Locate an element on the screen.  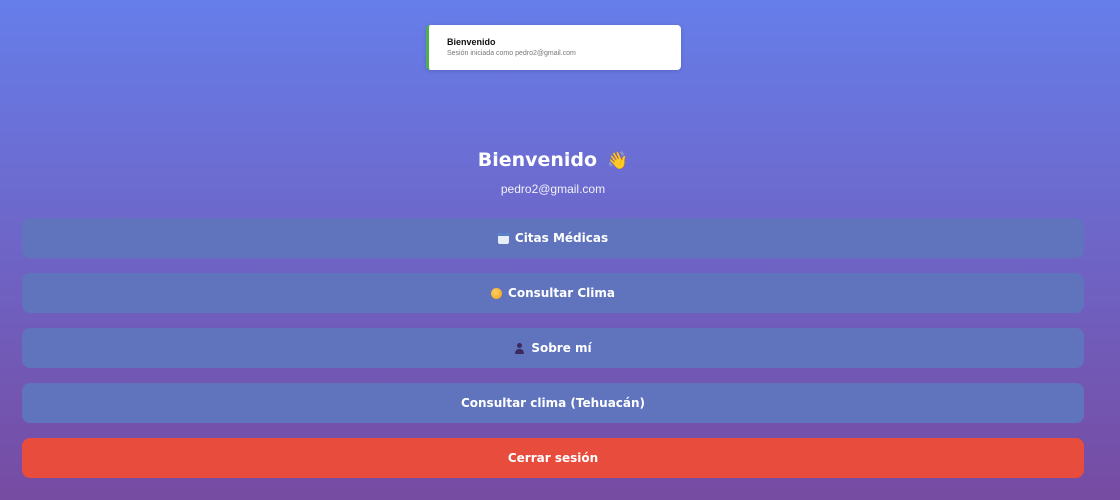
logout-button: Cerrar sesión is located at coordinates (553, 458).